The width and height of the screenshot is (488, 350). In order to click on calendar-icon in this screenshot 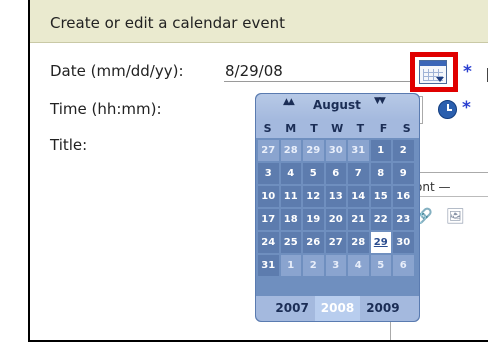, I will do `click(433, 72)`.